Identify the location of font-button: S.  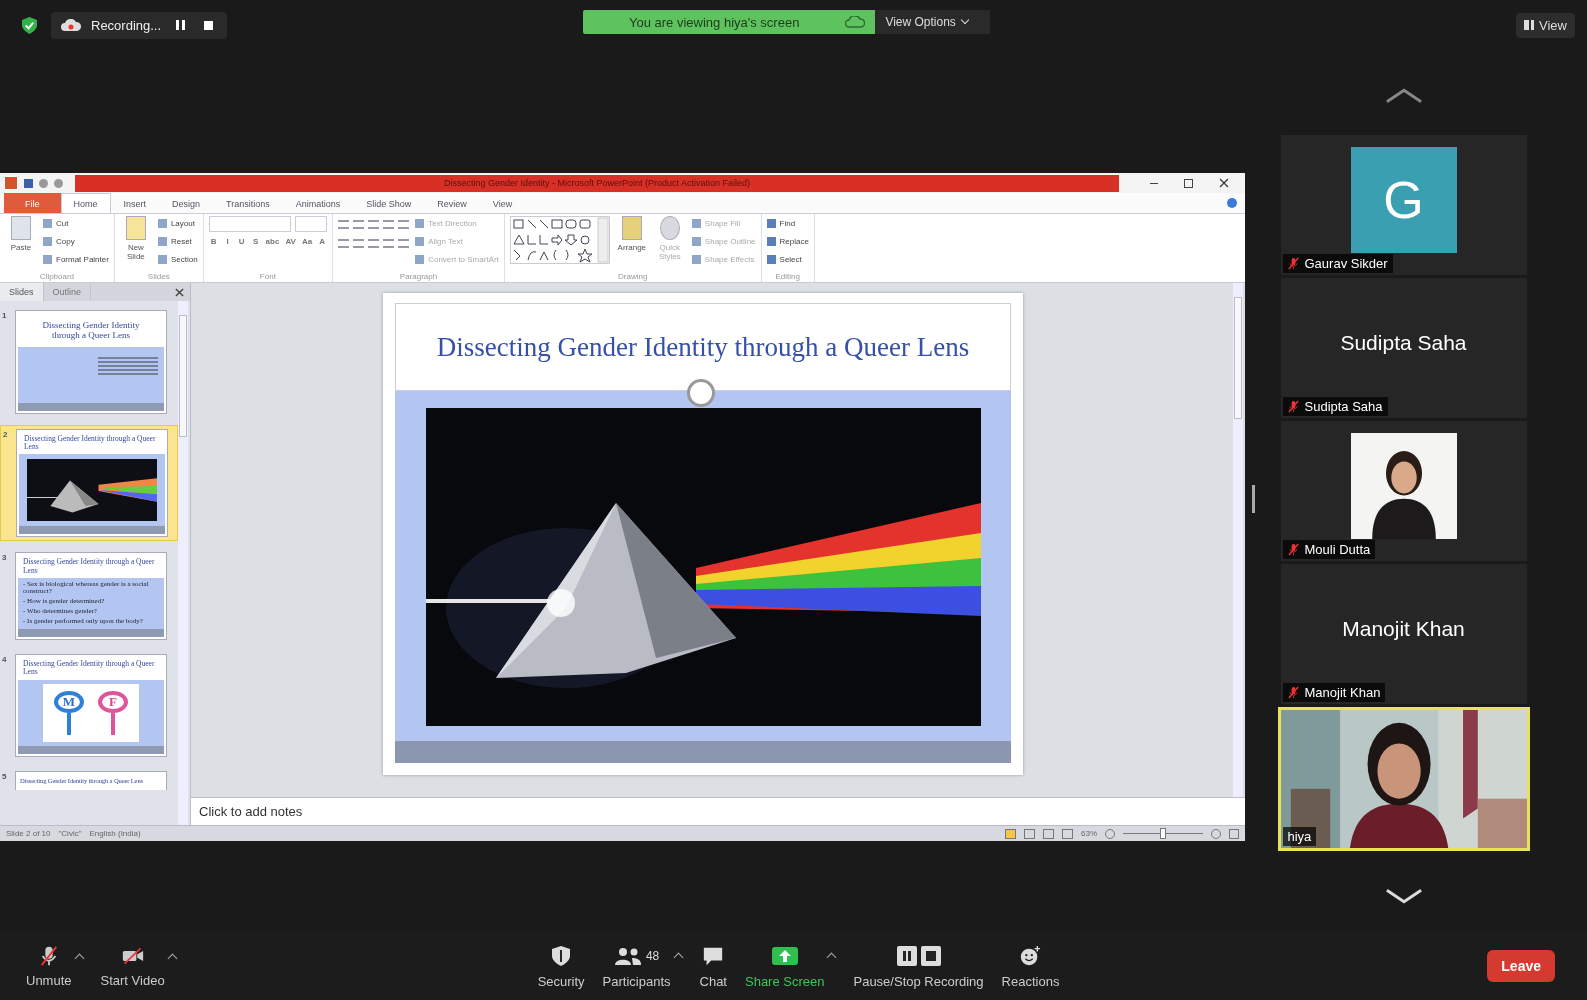
(255, 241).